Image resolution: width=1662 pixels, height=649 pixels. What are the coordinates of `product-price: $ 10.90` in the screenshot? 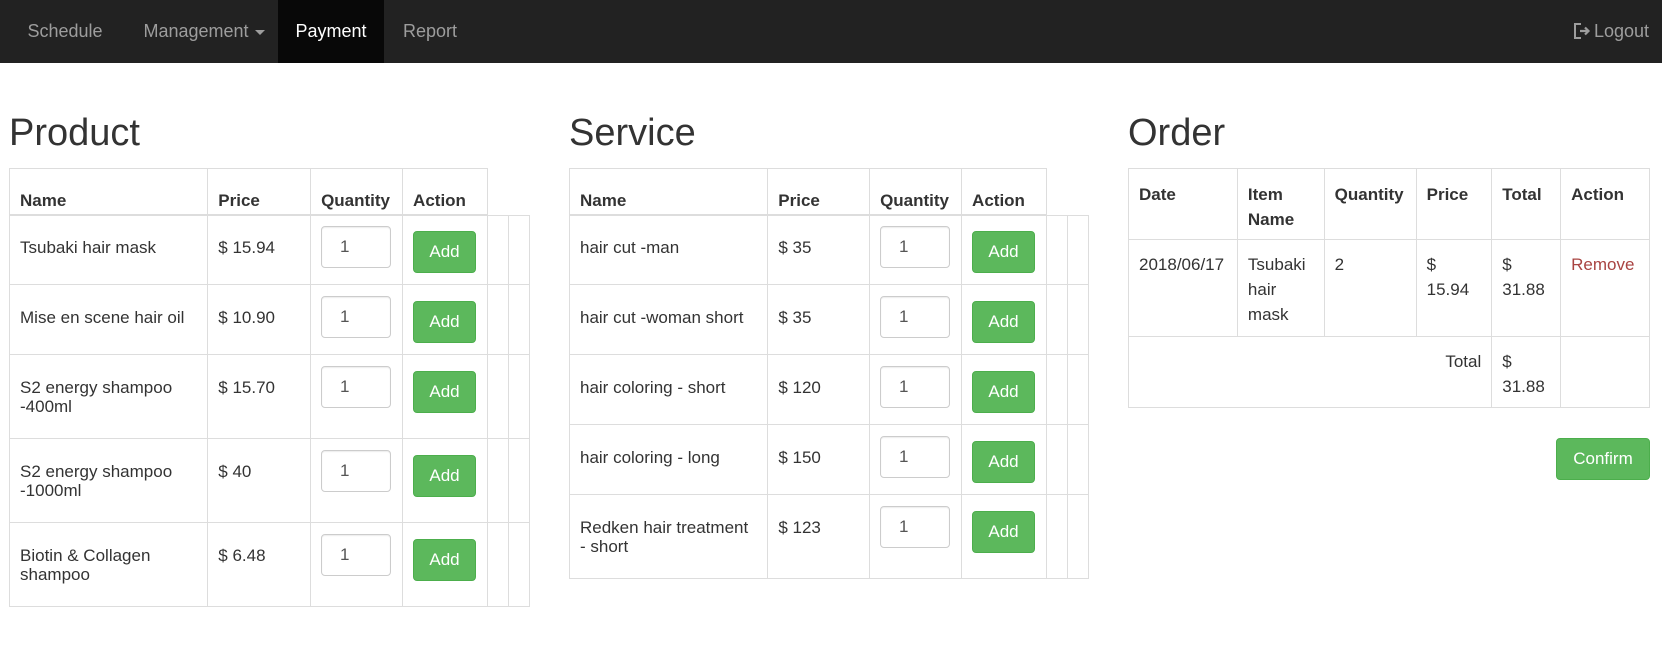 It's located at (259, 319).